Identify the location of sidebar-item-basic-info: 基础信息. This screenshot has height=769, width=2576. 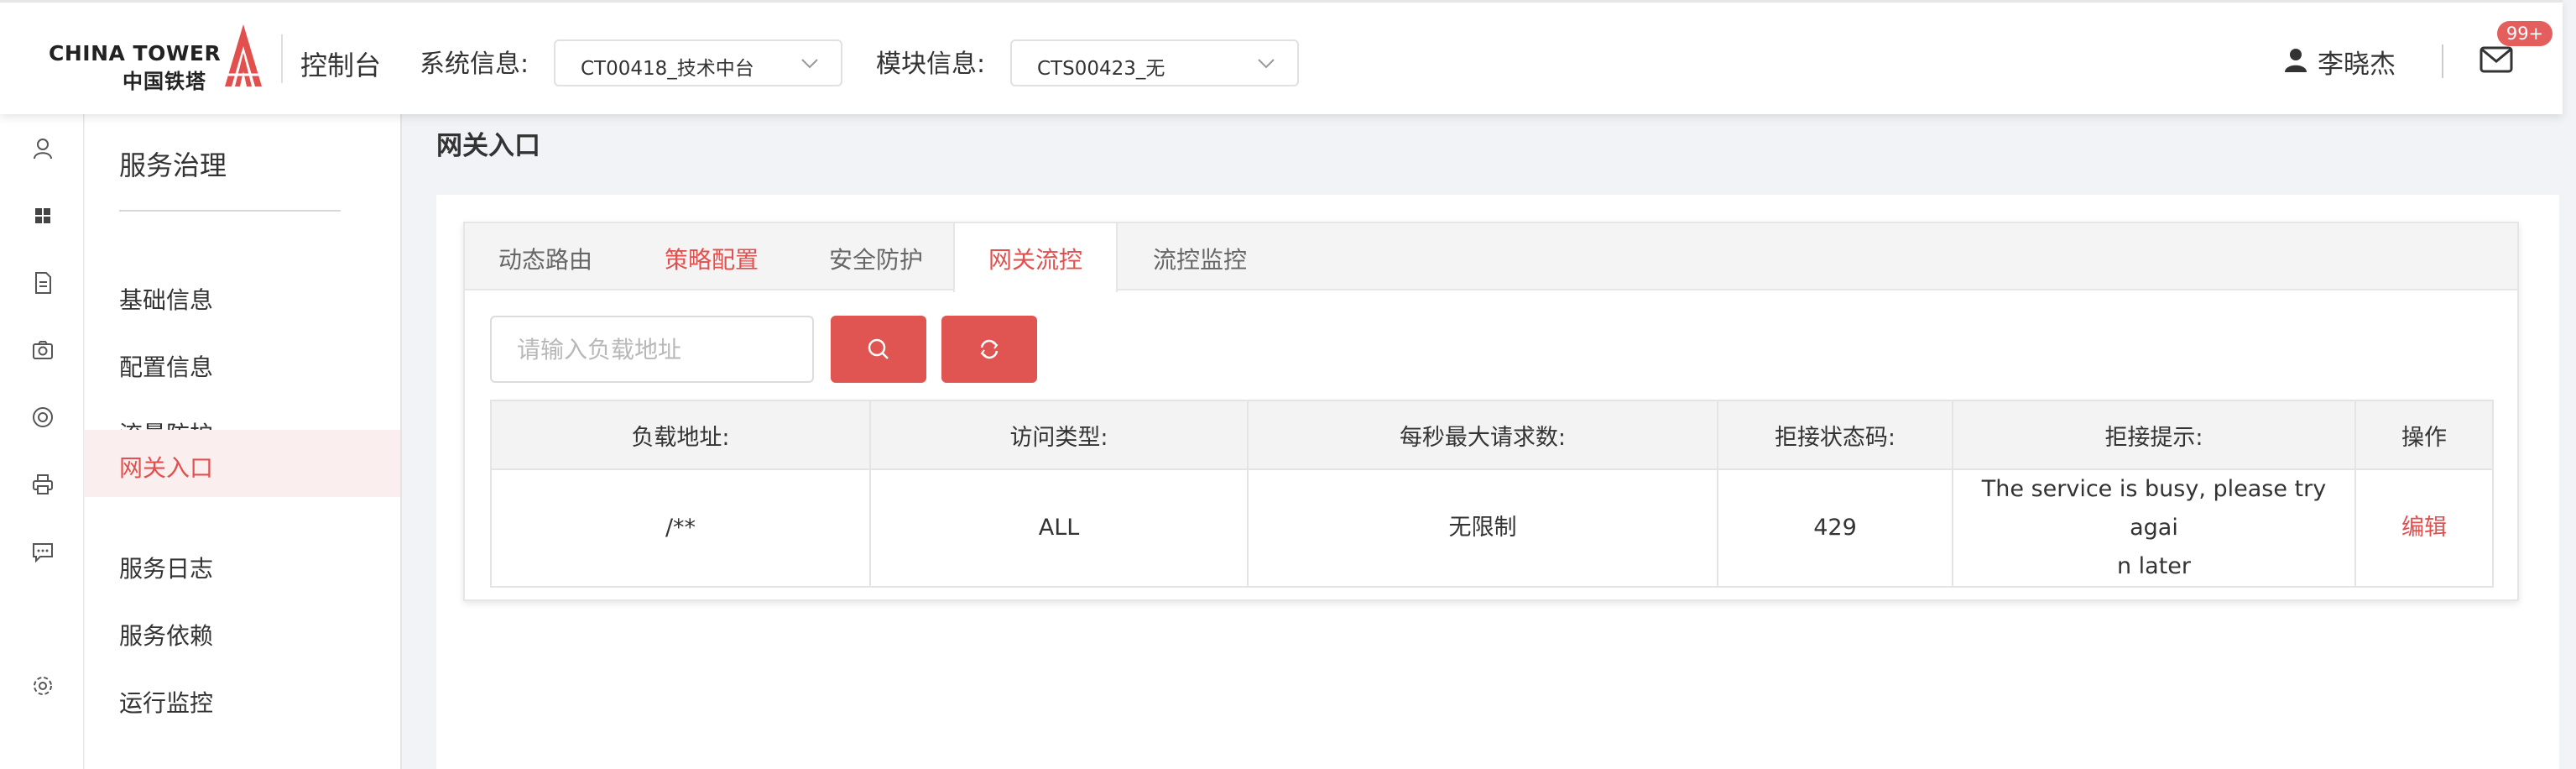
(242, 295).